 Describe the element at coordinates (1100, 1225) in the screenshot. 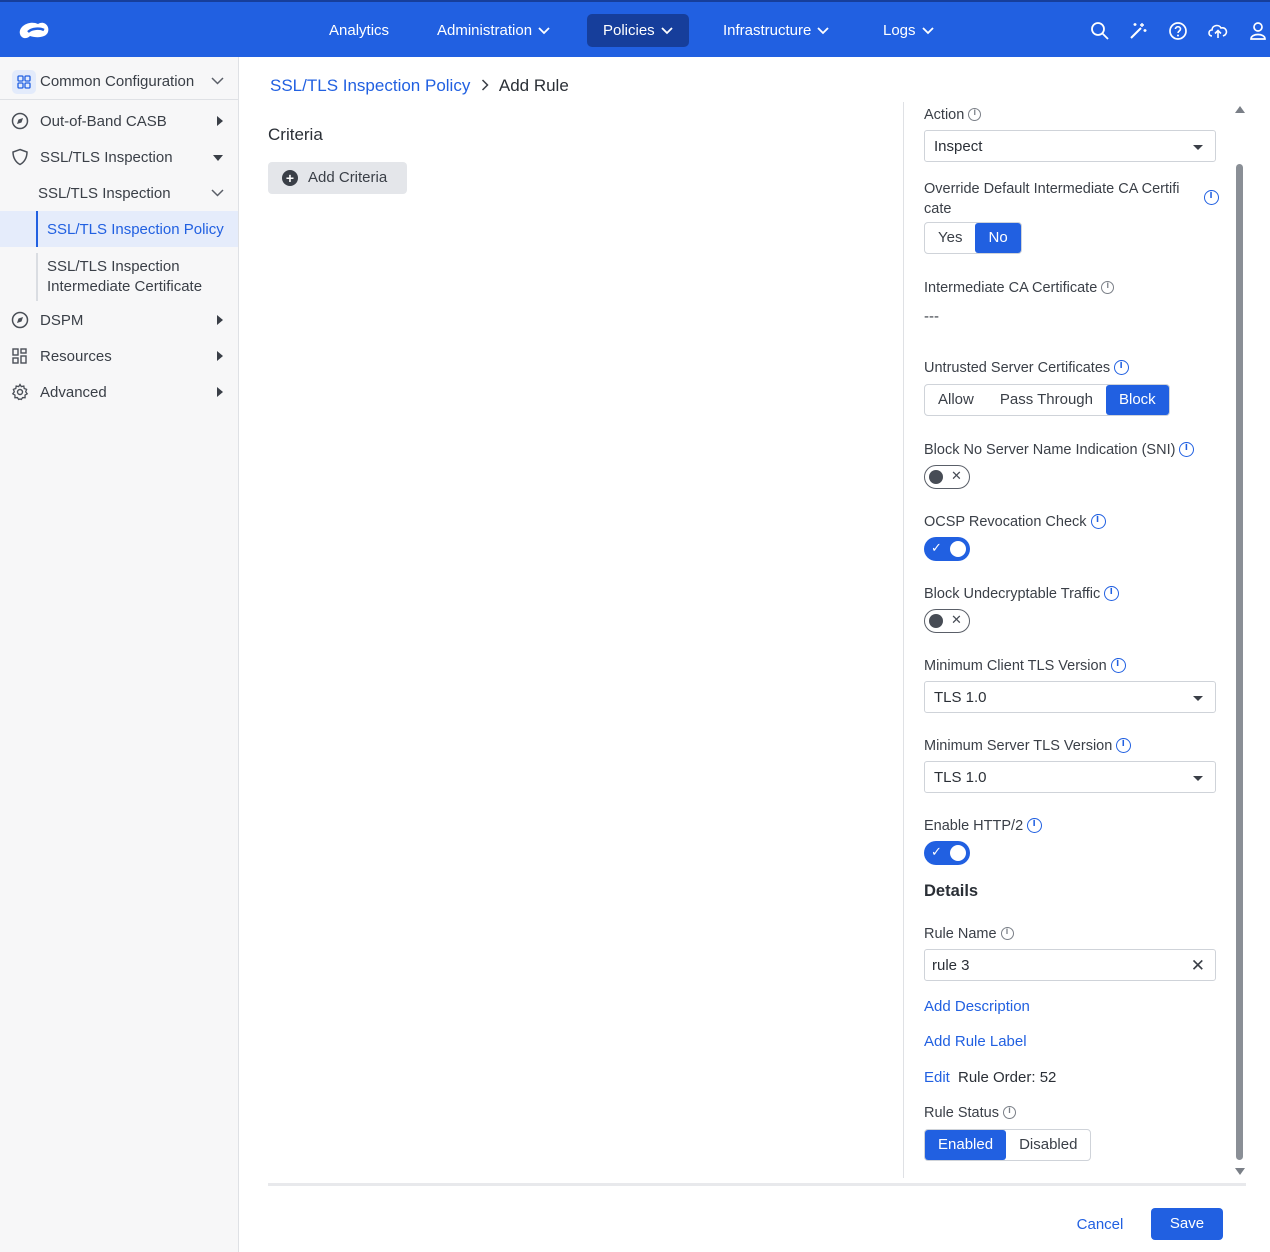

I see `cancel-button: Cancel` at that location.